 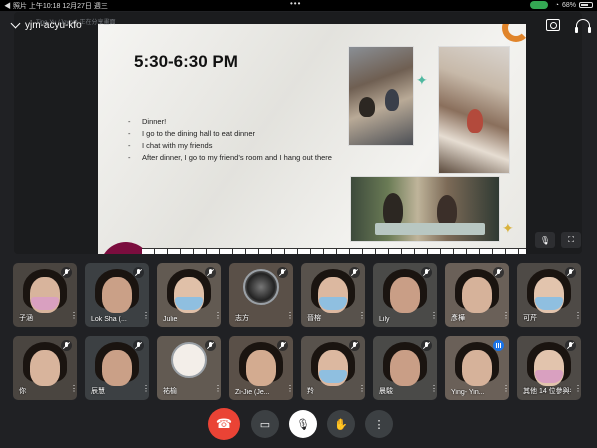 I want to click on participant-name: 你, so click(x=22, y=391).